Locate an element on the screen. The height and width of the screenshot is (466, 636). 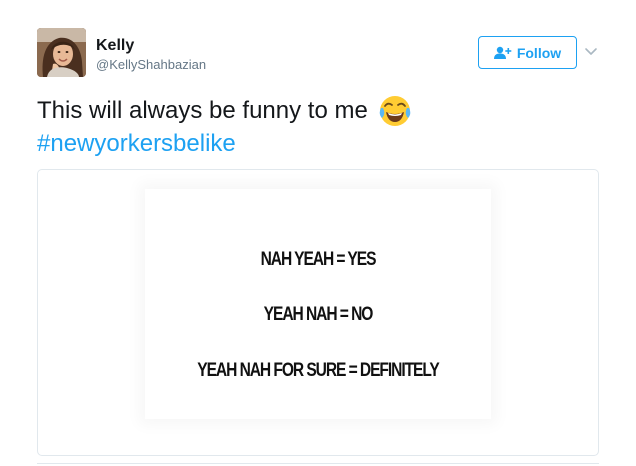
face-with-tears-of-joy-icon is located at coordinates (395, 111).